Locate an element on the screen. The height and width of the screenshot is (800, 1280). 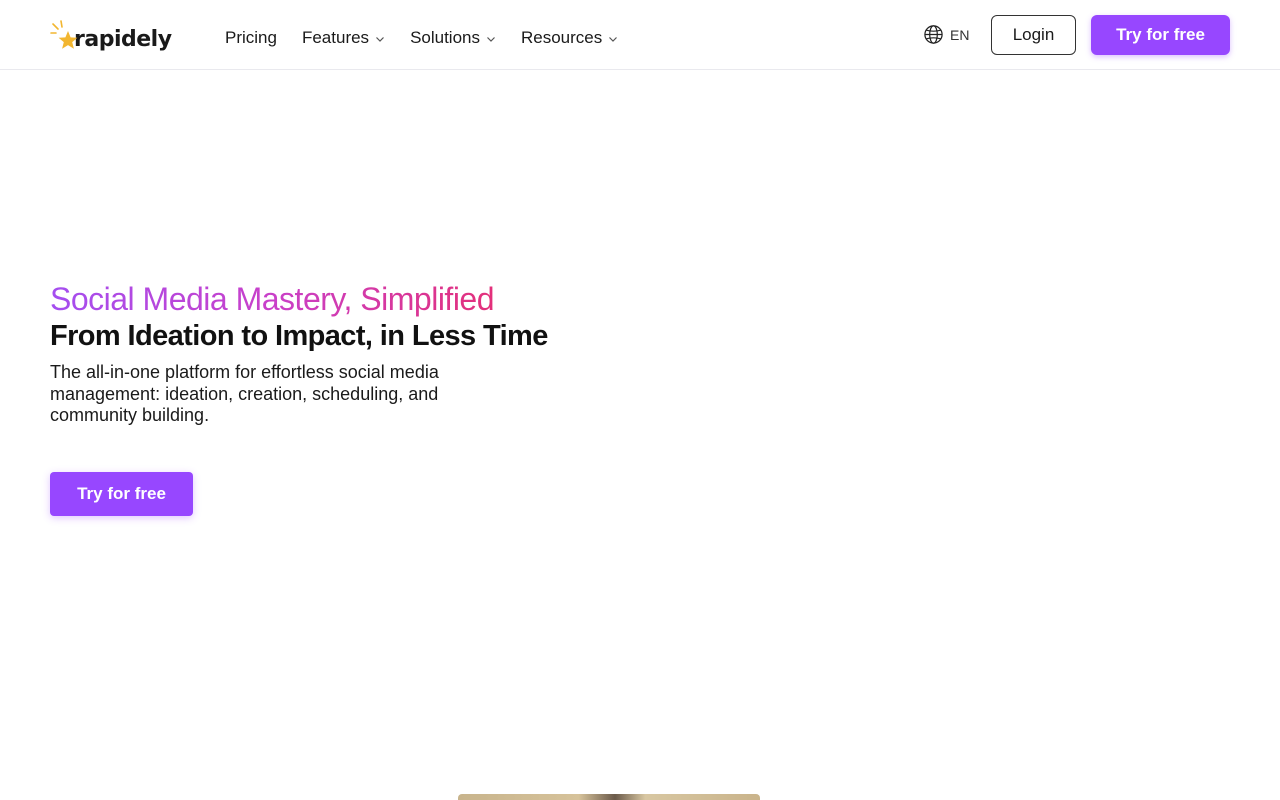
nav-features: Features is located at coordinates (343, 38).